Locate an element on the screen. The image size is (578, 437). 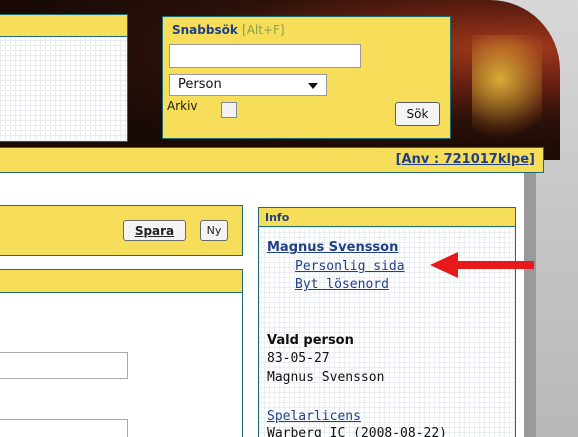
search-type-select: Person is located at coordinates (248, 85).